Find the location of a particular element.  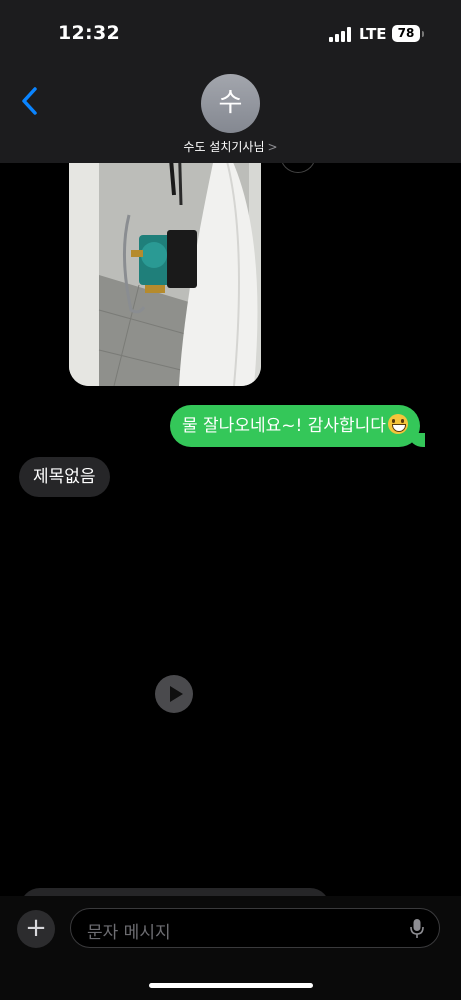

avatar: 수 is located at coordinates (230, 103).